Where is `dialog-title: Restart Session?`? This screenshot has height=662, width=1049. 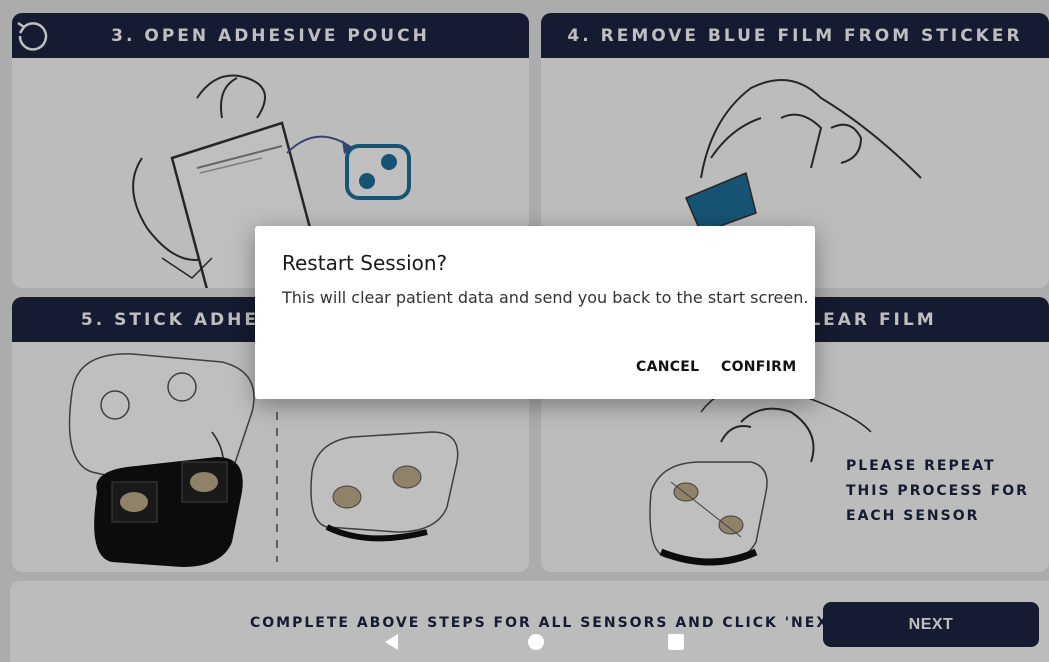
dialog-title: Restart Session? is located at coordinates (365, 263).